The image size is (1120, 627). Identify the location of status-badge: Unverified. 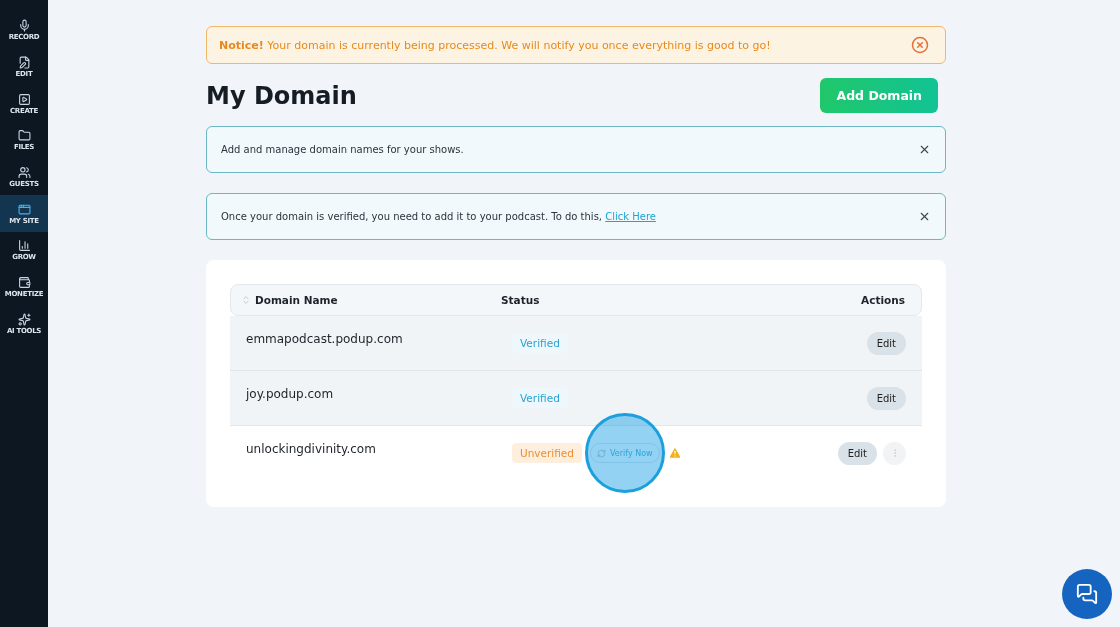
(547, 453).